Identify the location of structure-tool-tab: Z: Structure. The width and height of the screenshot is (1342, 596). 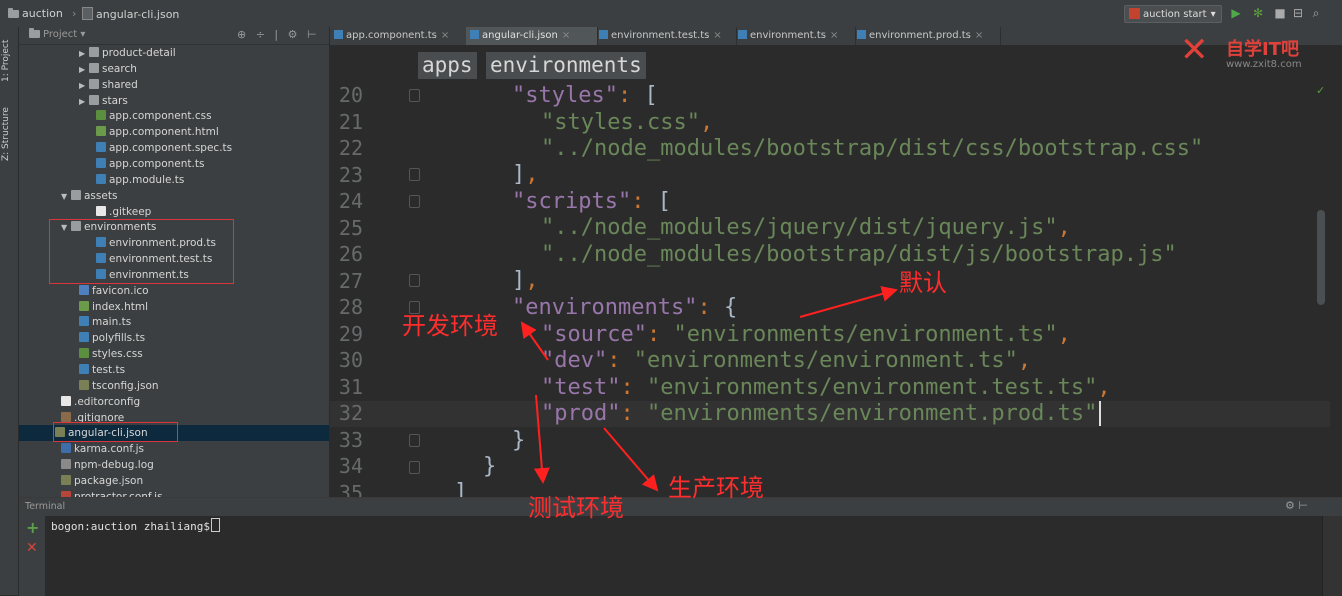
(9, 134).